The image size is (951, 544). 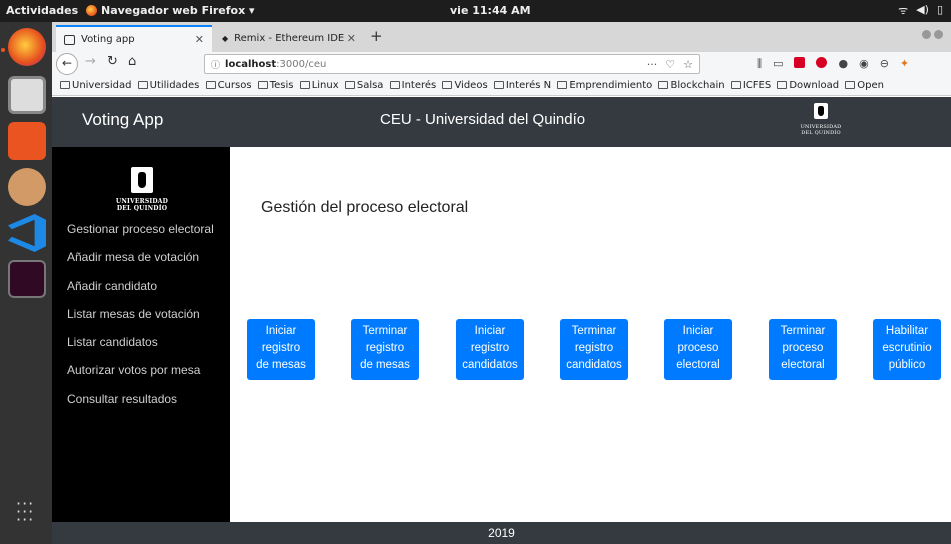 What do you see at coordinates (938, 34) in the screenshot?
I see `close-window-icon` at bounding box center [938, 34].